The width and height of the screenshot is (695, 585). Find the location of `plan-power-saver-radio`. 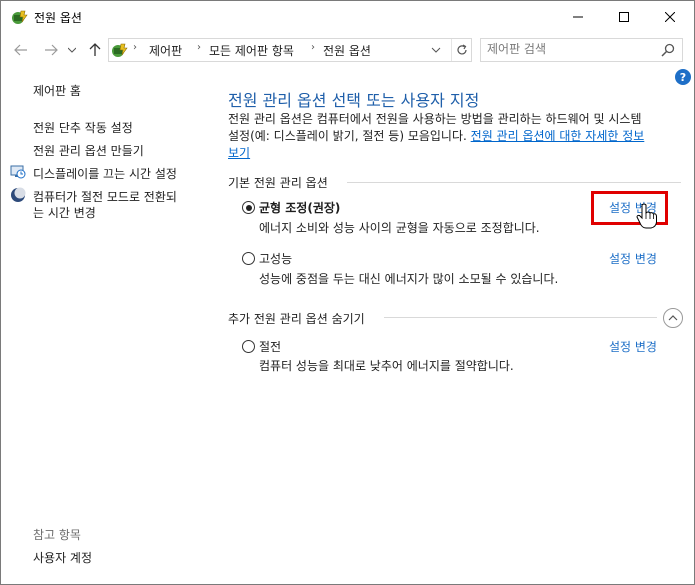

plan-power-saver-radio is located at coordinates (248, 346).